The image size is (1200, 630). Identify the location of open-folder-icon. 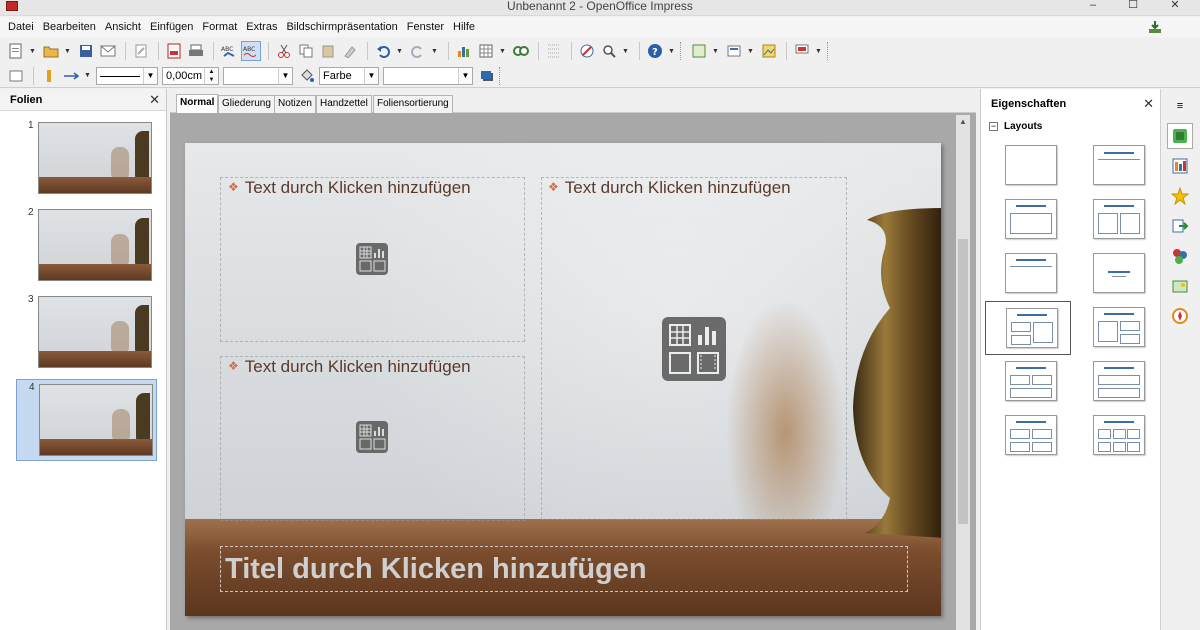
(51, 51).